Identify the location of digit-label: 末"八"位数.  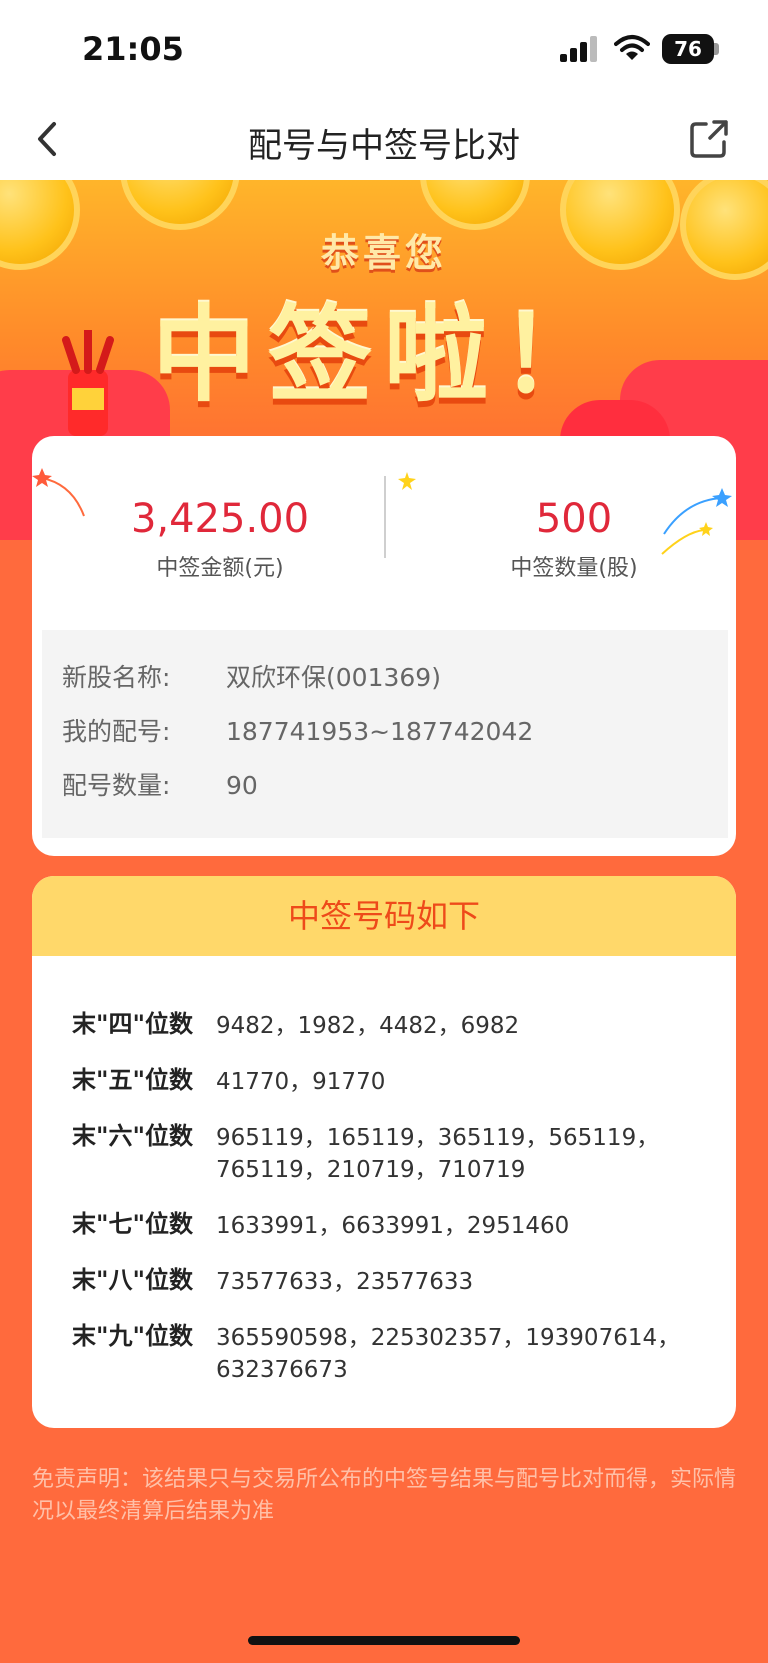
(133, 1280).